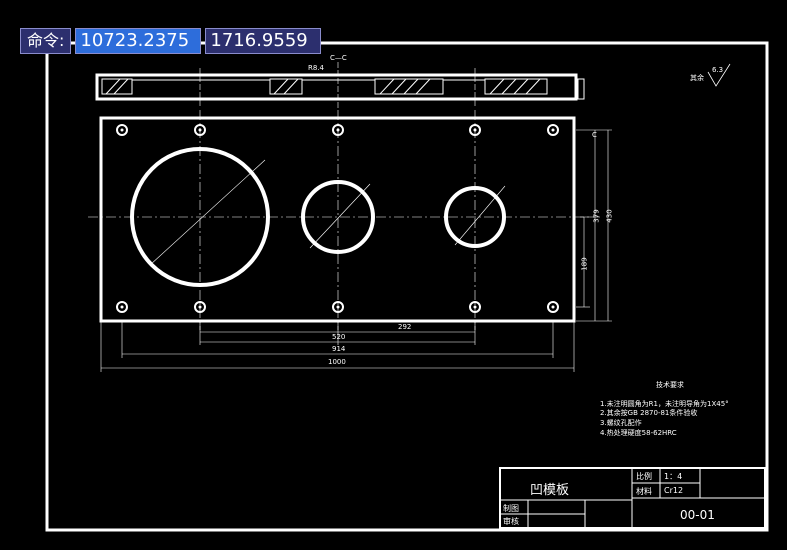 The height and width of the screenshot is (550, 787). What do you see at coordinates (609, 216) in the screenshot?
I see `dim-430: 430` at bounding box center [609, 216].